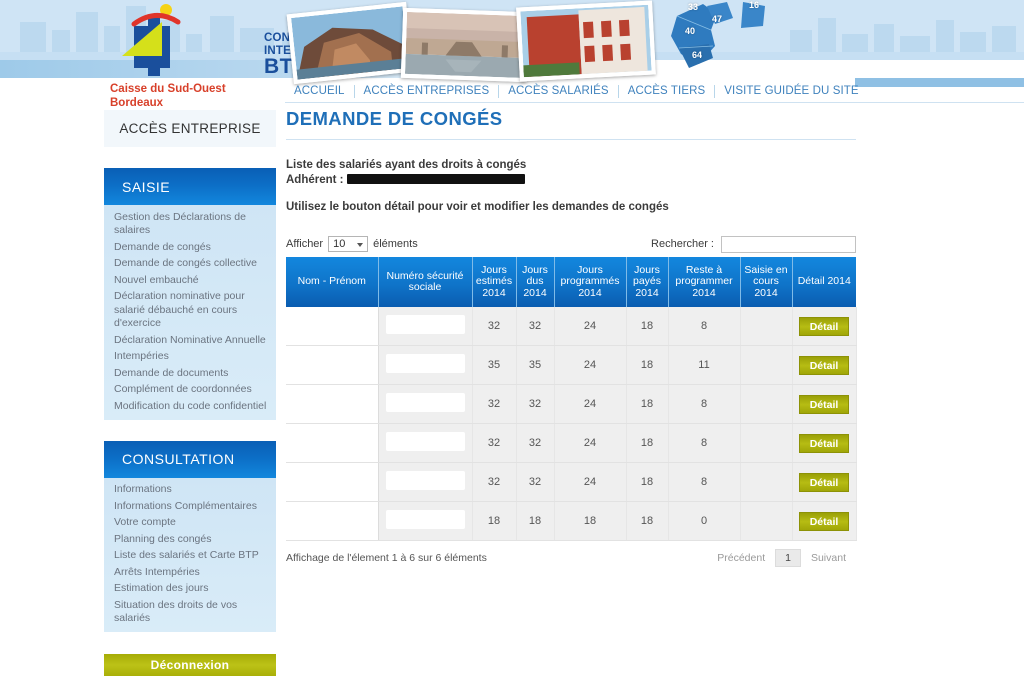  I want to click on sidebar-item-complement-coordonnees: Complément de coordonnées, so click(190, 390).